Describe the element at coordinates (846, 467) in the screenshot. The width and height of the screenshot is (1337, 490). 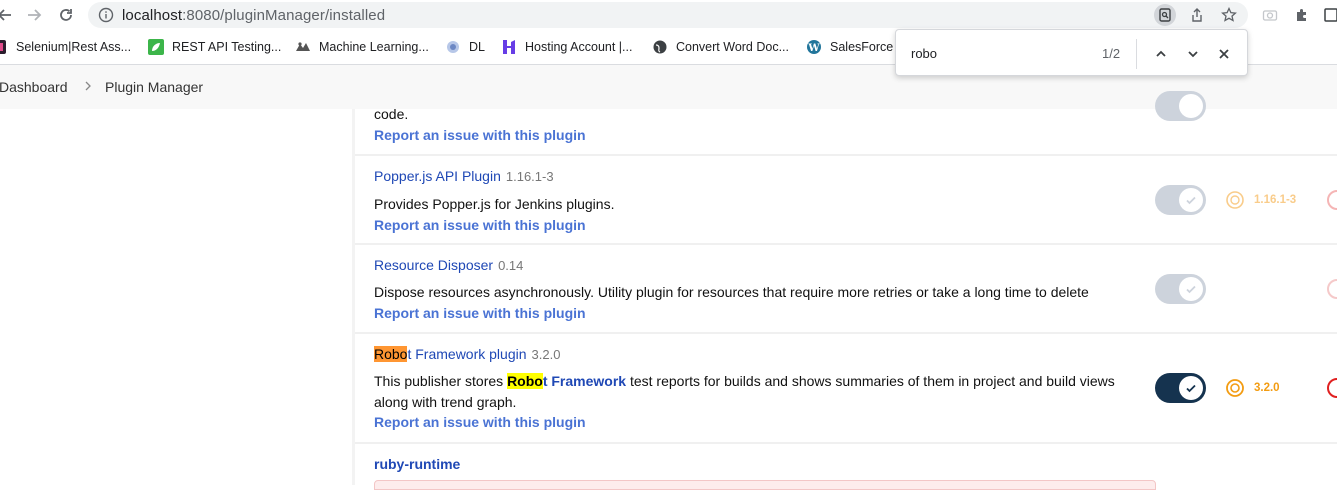
I see `plugin-row: ruby-runtime` at that location.